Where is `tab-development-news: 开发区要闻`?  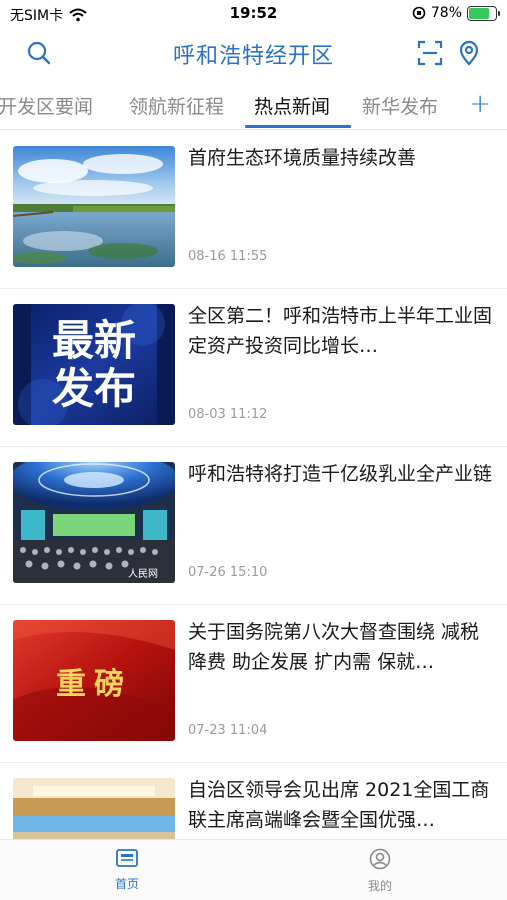
tab-development-news: 开发区要闻 is located at coordinates (46, 105).